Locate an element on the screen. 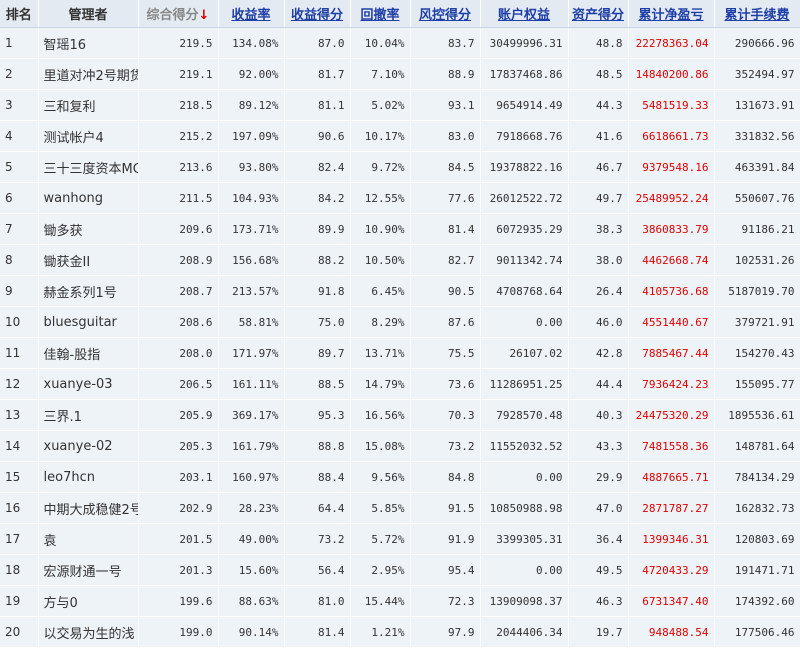 The image size is (800, 648). header-fees: 累计手续费 is located at coordinates (757, 14).